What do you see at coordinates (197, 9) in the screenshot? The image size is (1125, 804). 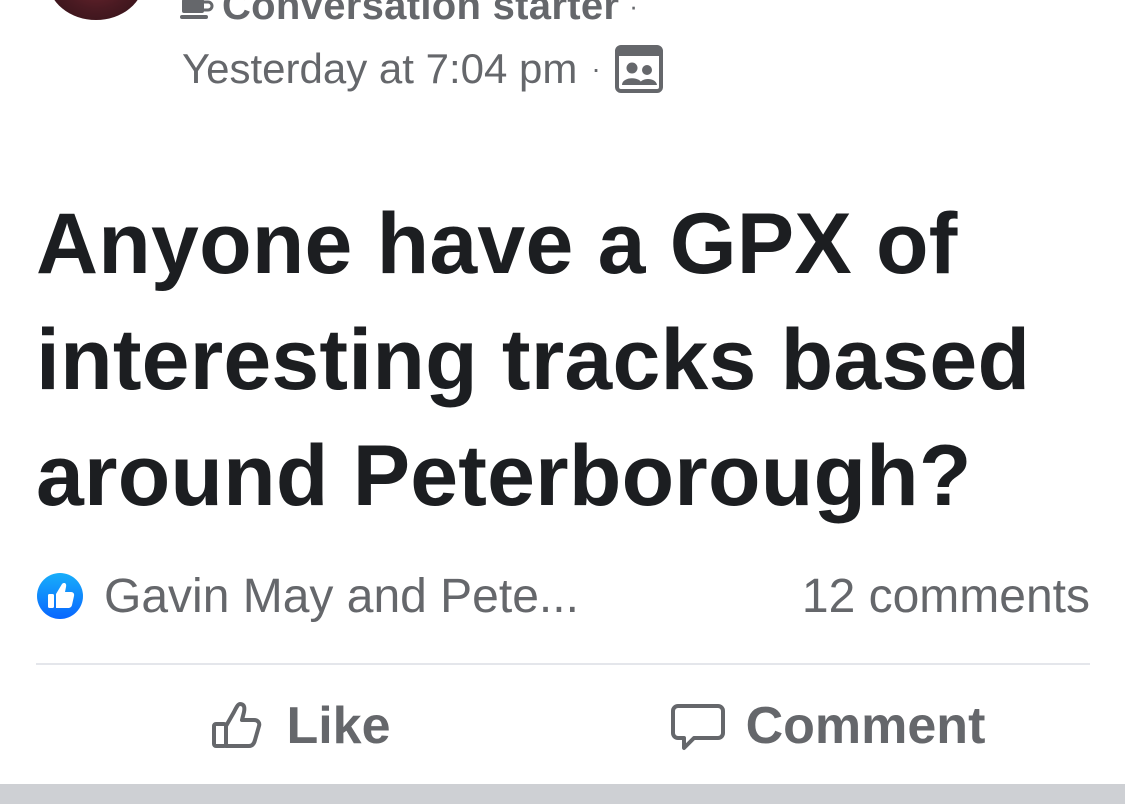 I see `coffee-cup-icon` at bounding box center [197, 9].